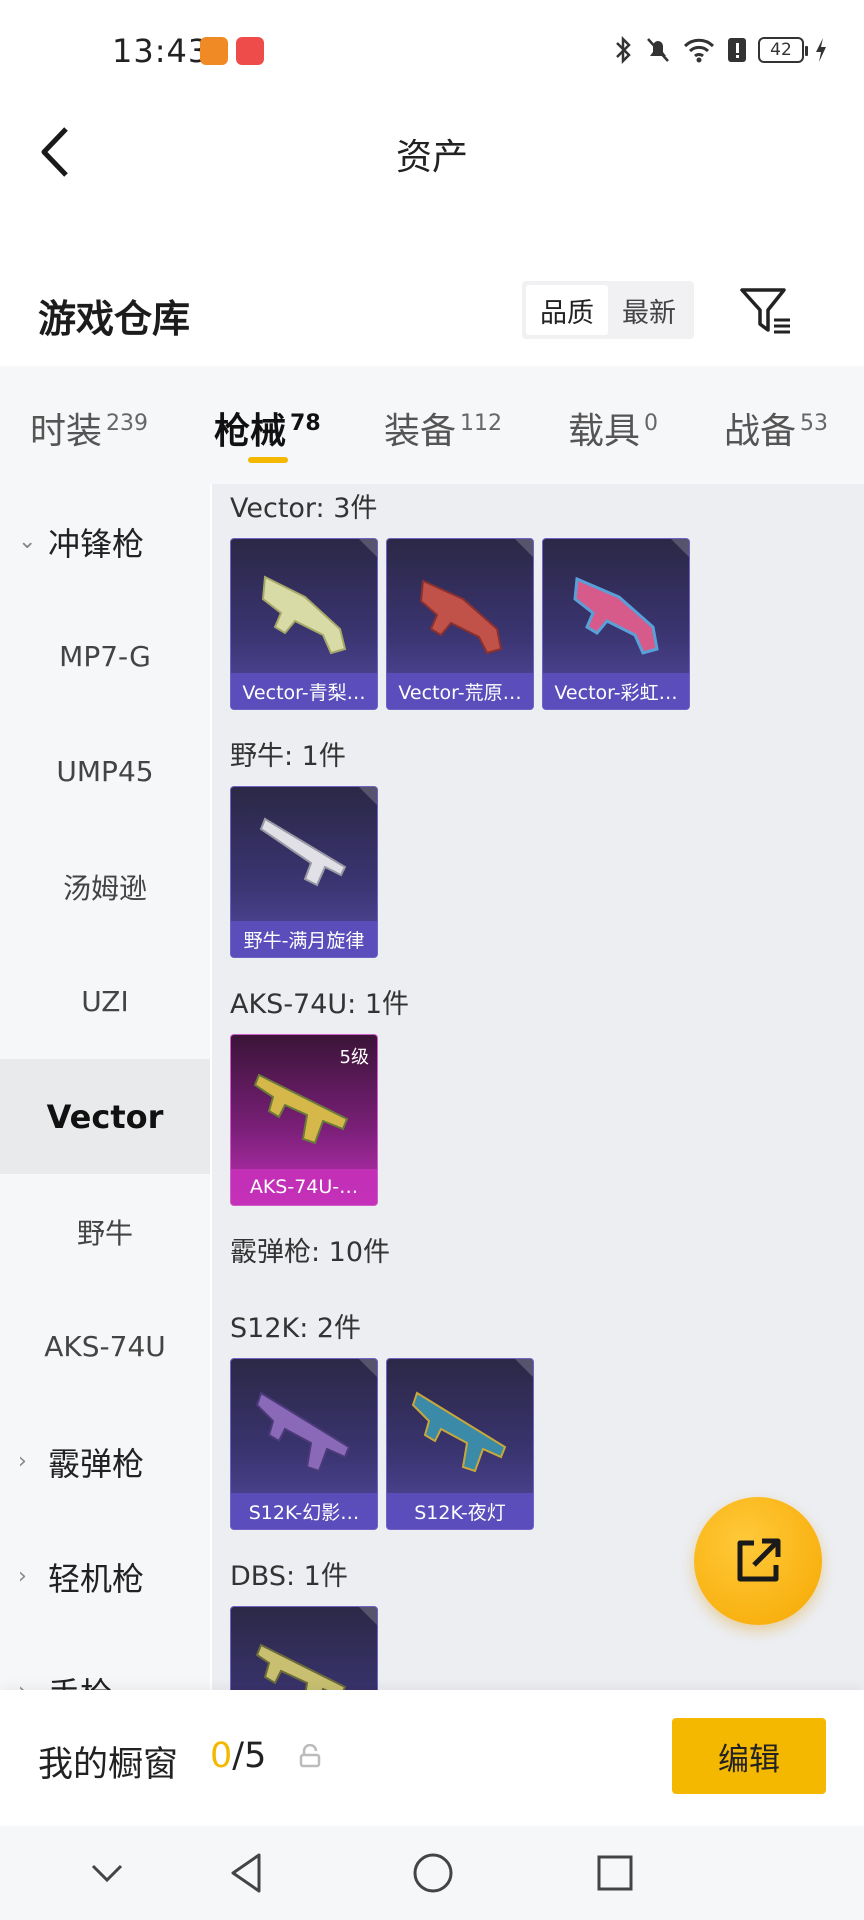  Describe the element at coordinates (249, 1756) in the screenshot. I see `showcase-total: /5` at that location.